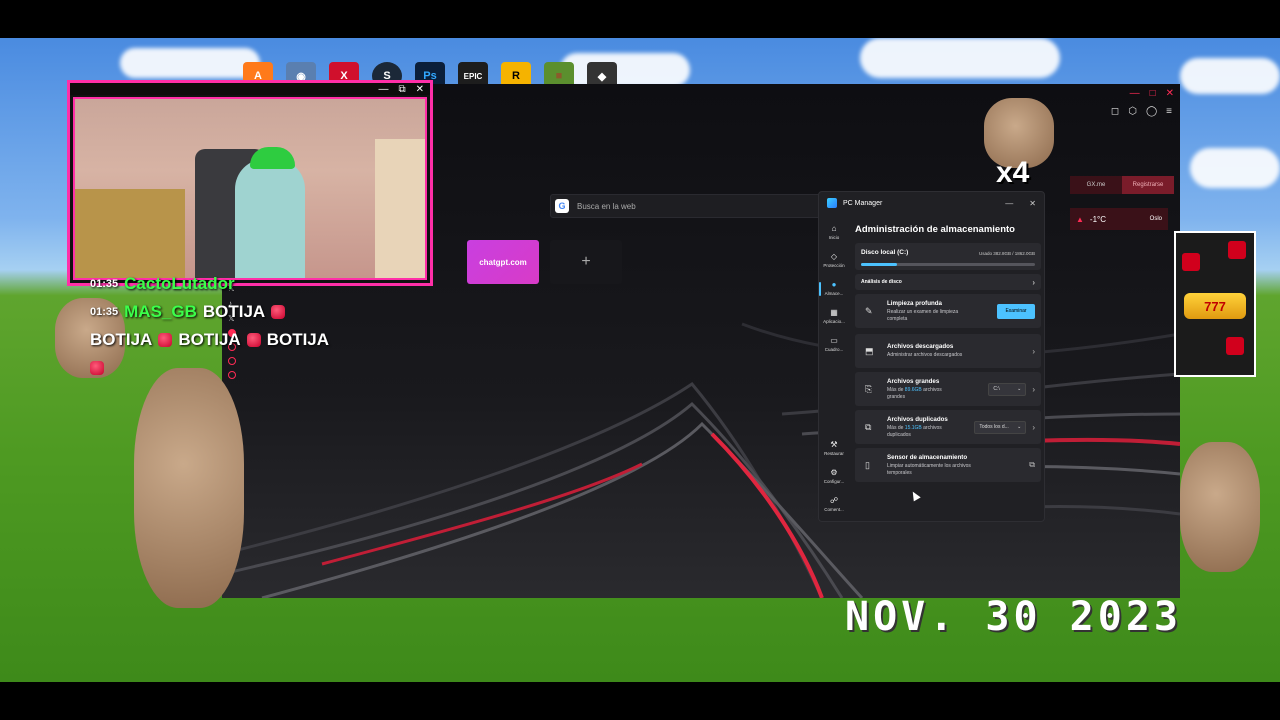 The width and height of the screenshot is (1280, 720). I want to click on extensions-icon: ⬡, so click(1132, 111).